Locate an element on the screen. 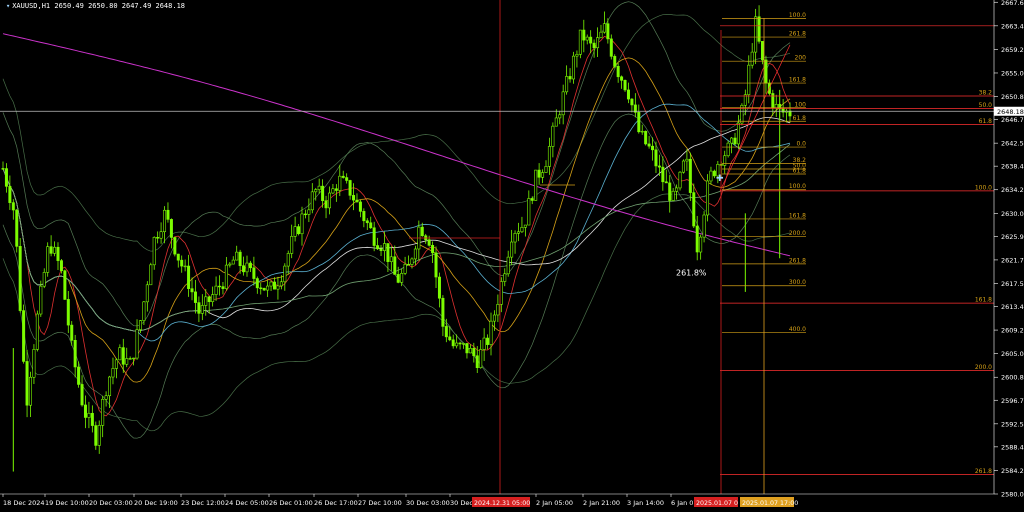  fib-level-label: 261.8 is located at coordinates (797, 34).